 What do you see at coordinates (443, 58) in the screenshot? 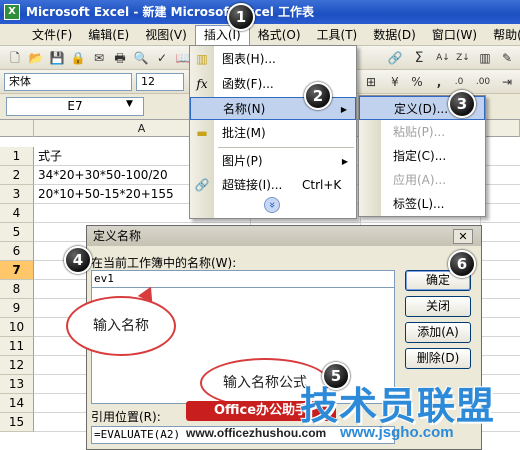
I see `sort-ascending-icon: A↓` at bounding box center [443, 58].